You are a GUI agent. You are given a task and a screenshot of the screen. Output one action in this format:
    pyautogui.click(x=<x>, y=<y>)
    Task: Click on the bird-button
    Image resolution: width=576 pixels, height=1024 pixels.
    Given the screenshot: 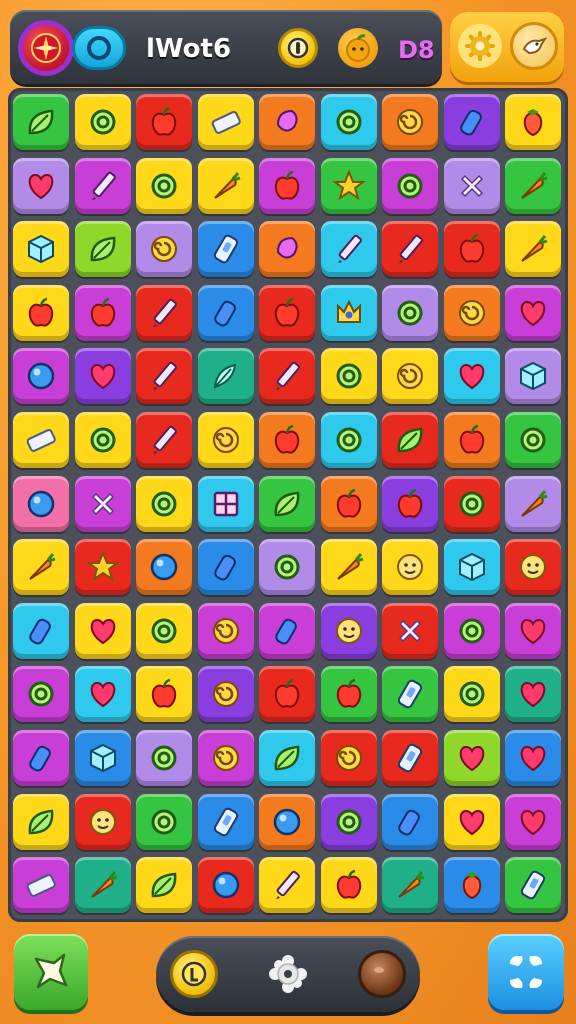 What is the action you would take?
    pyautogui.click(x=534, y=46)
    